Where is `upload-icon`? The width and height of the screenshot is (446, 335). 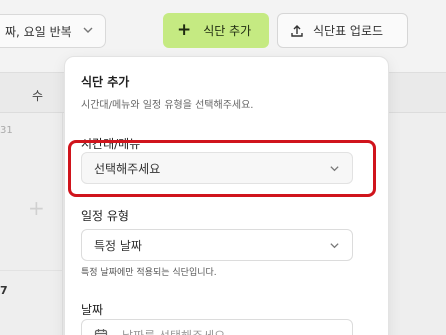
upload-icon is located at coordinates (297, 30).